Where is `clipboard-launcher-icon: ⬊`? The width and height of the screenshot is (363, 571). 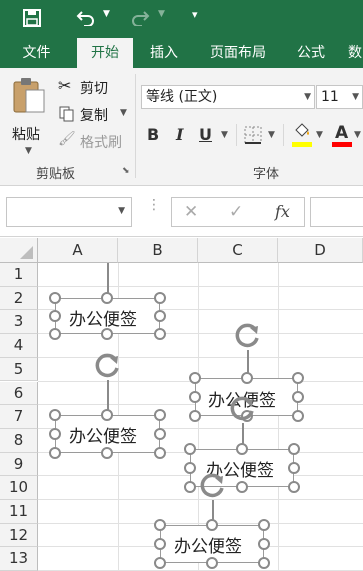
clipboard-launcher-icon: ⬊ is located at coordinates (126, 171).